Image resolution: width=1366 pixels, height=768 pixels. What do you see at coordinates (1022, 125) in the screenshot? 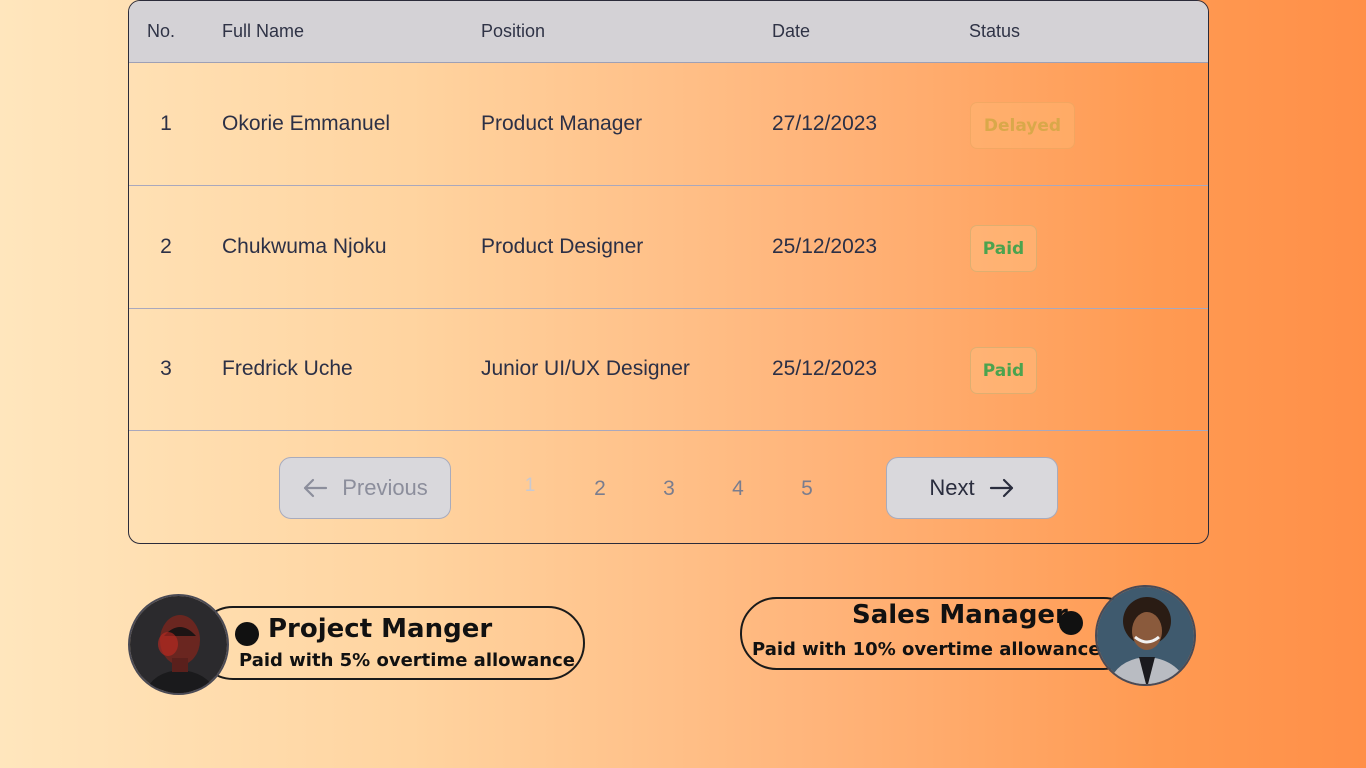
I see `status-badge: Delayed` at bounding box center [1022, 125].